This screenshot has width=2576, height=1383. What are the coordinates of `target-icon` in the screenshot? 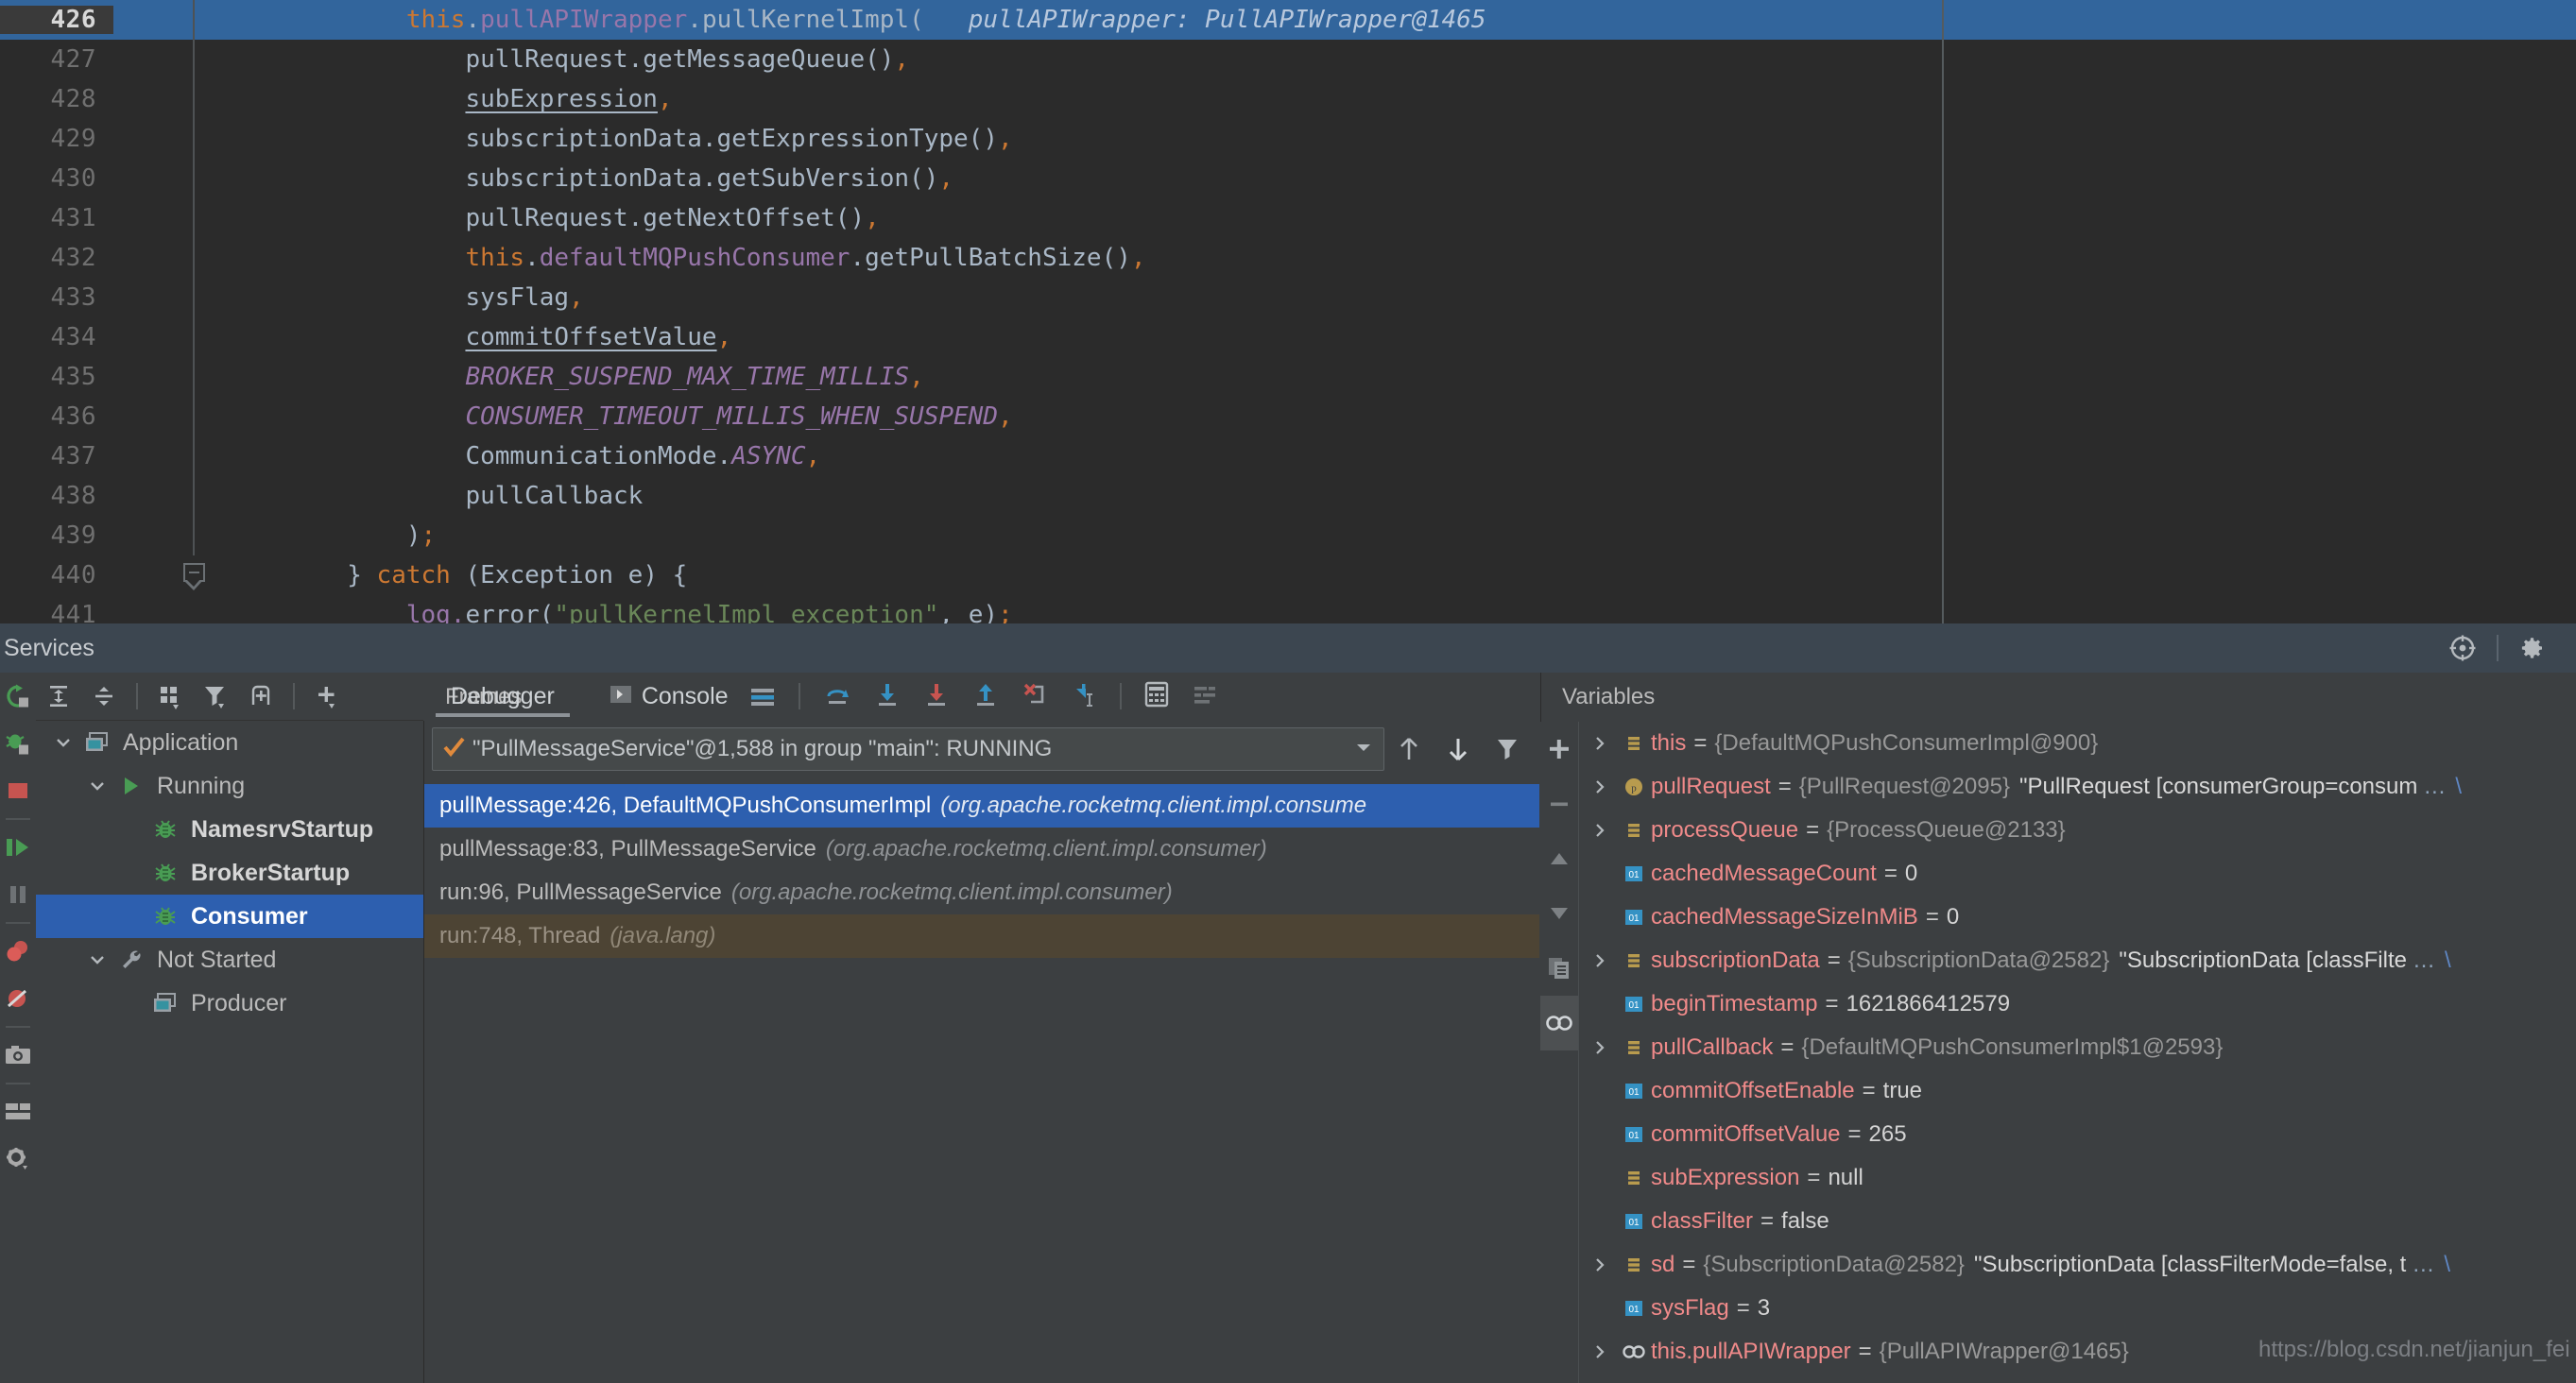 It's located at (2462, 648).